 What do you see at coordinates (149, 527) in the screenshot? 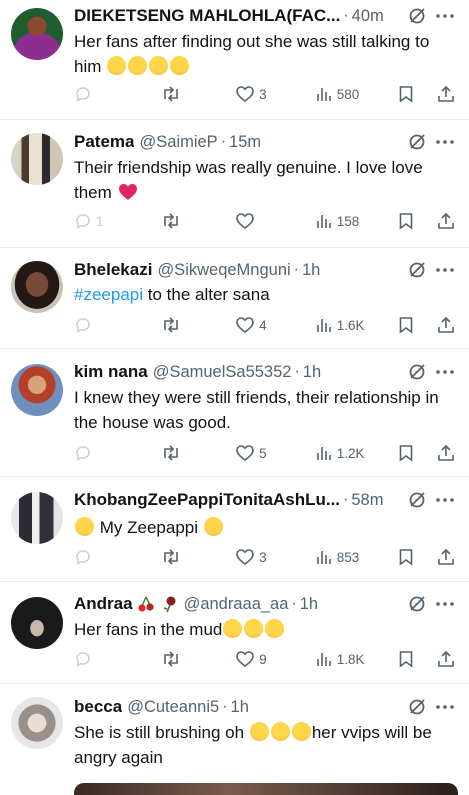
I see `tweet-text-content: My Zeepappi` at bounding box center [149, 527].